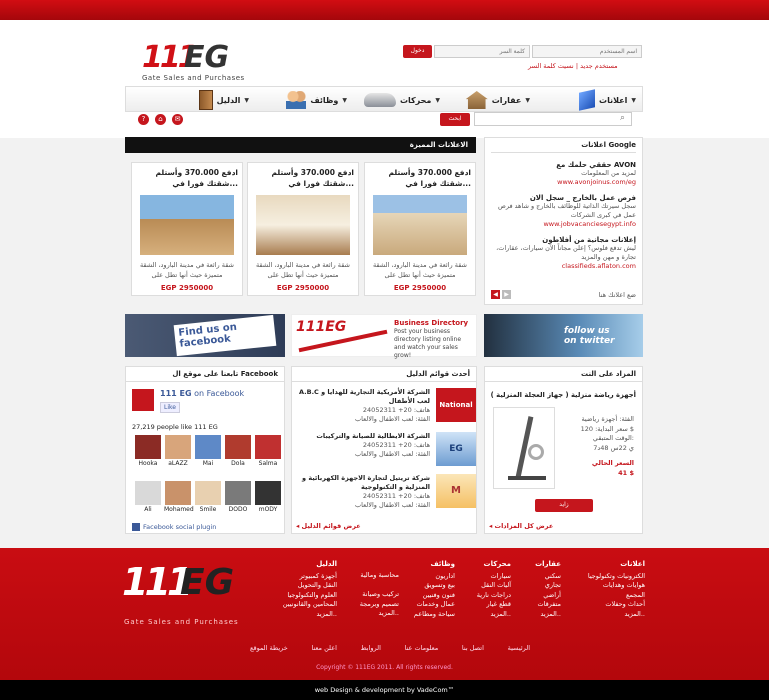 Image resolution: width=769 pixels, height=700 pixels. What do you see at coordinates (300, 145) in the screenshot?
I see `featured-title: الاعلانات المميزة` at bounding box center [300, 145].